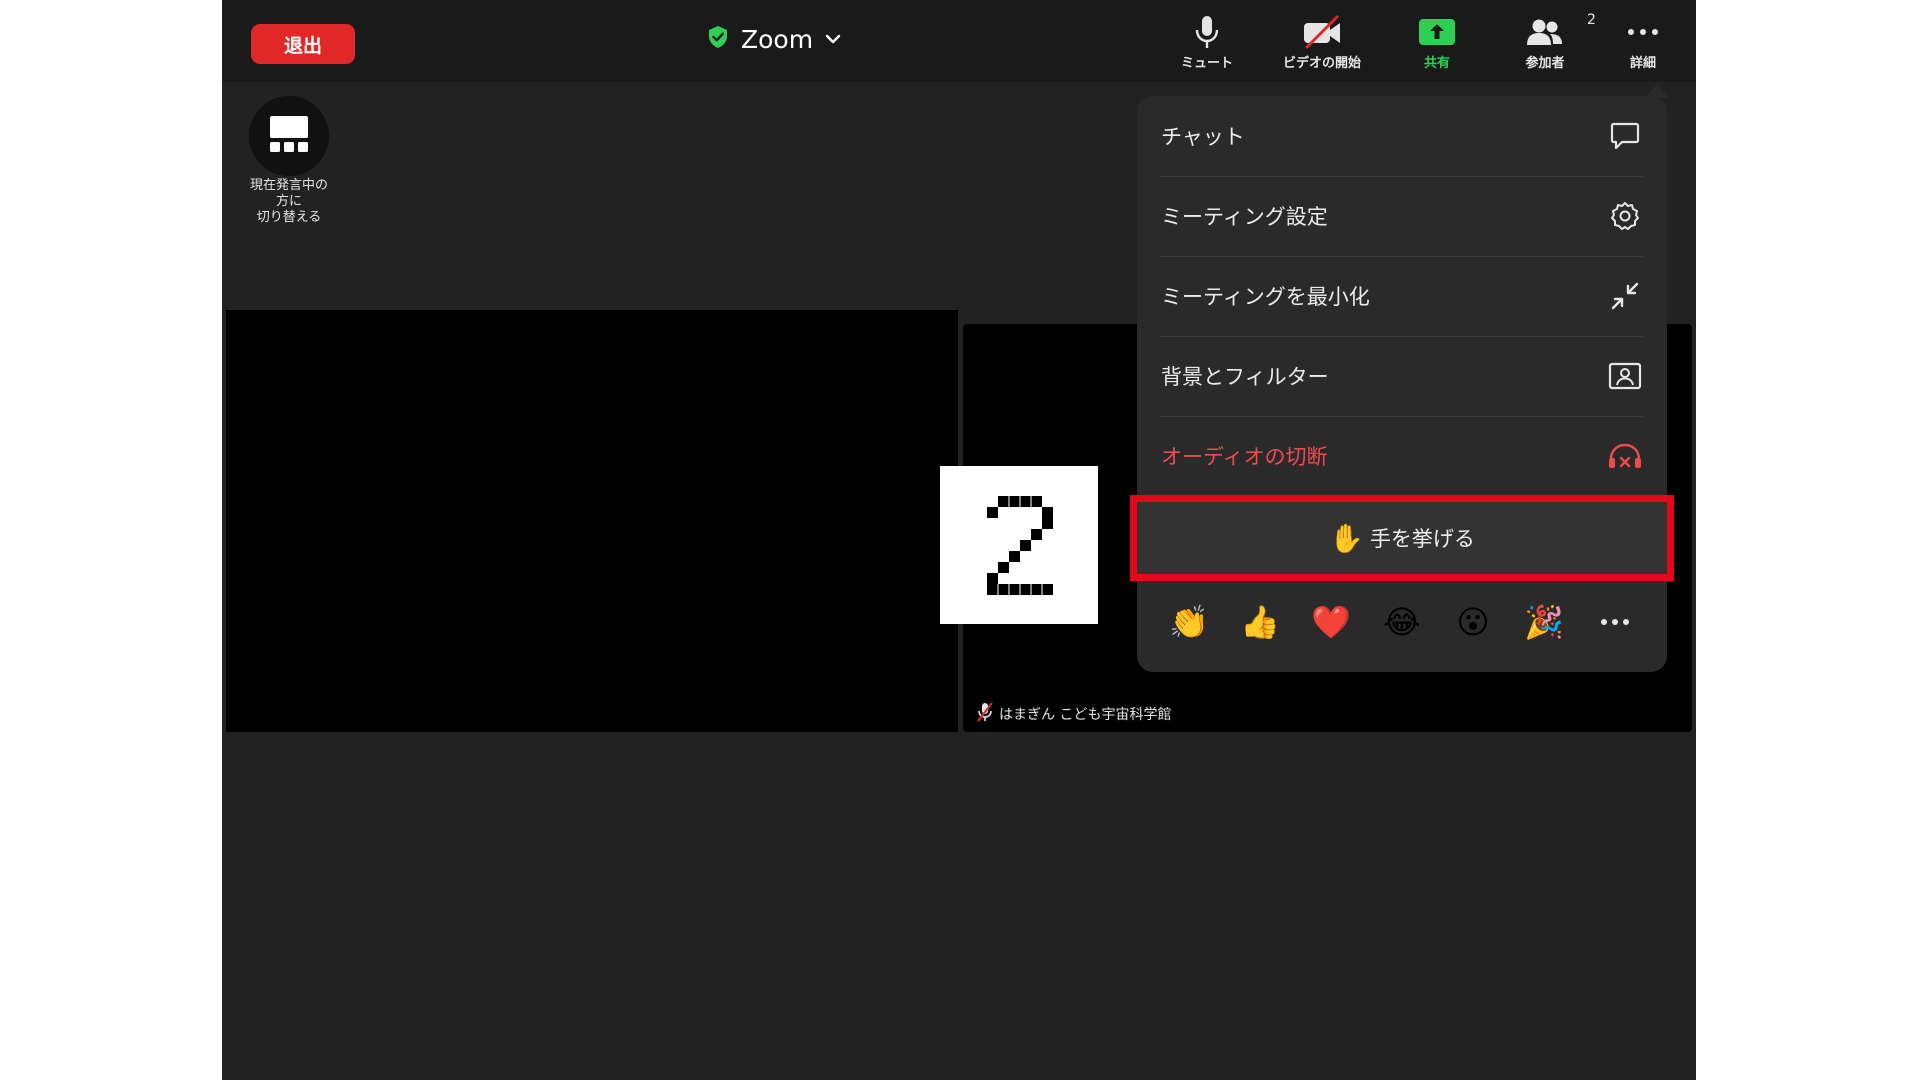 Image resolution: width=1920 pixels, height=1080 pixels. I want to click on pixel-digit-2-icon, so click(1020, 545).